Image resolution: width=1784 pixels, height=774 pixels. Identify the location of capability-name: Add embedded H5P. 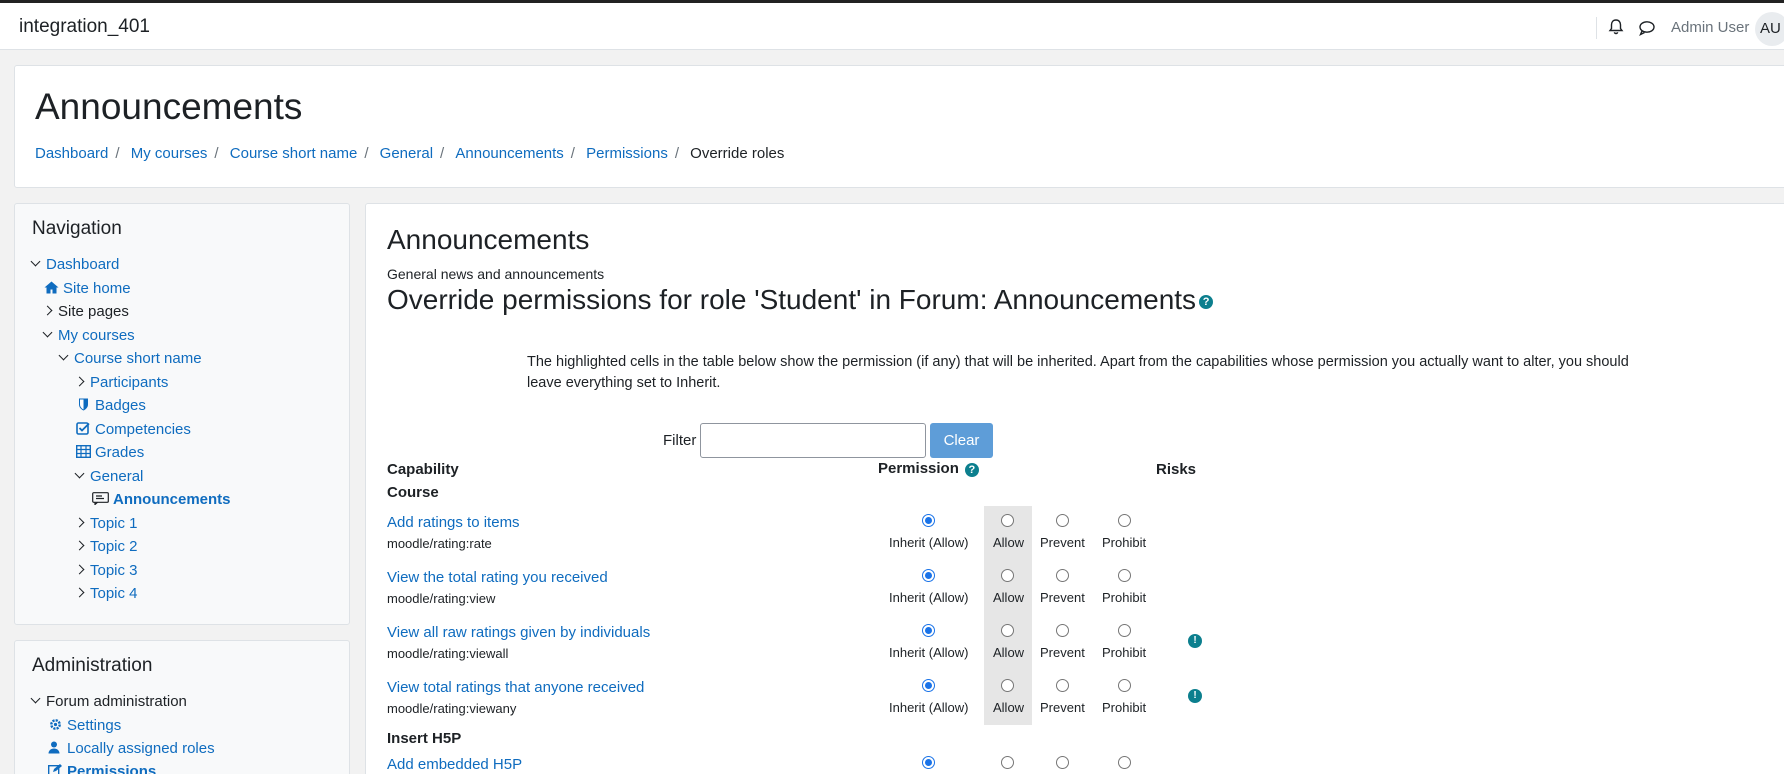
(454, 764).